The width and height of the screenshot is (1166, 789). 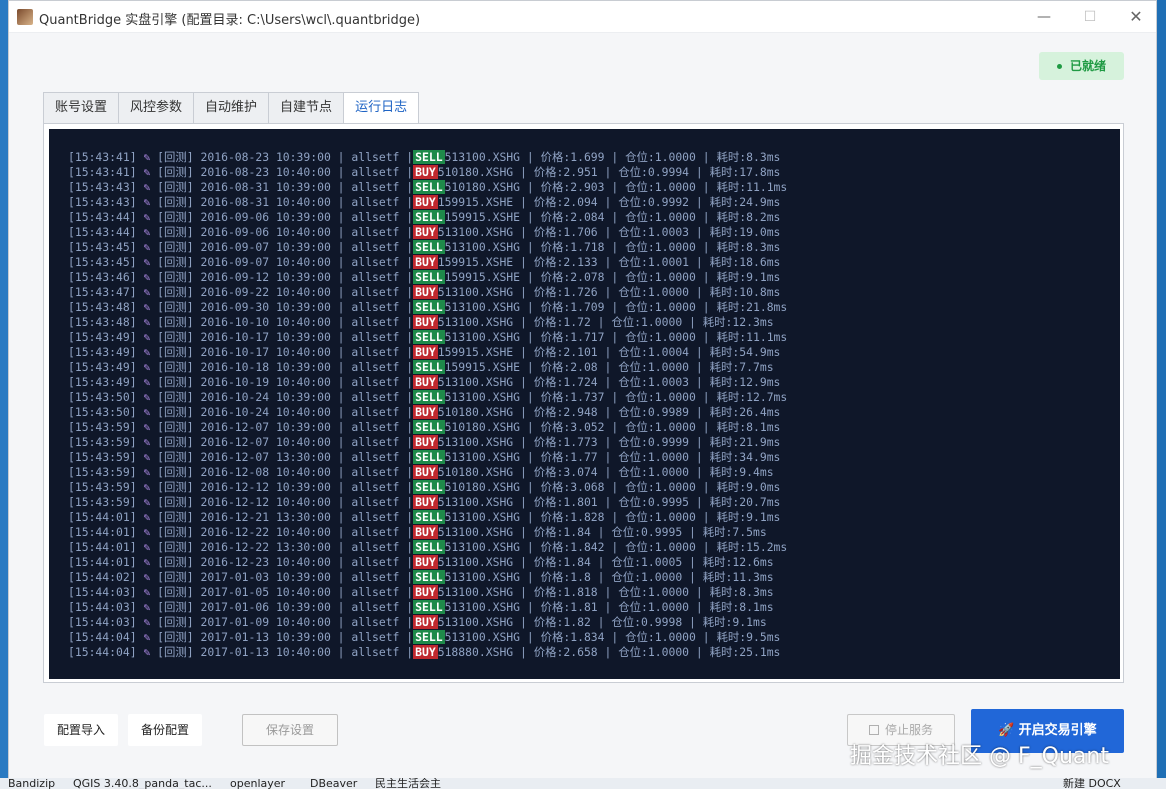 What do you see at coordinates (290, 730) in the screenshot?
I see `save-settings-button: 保存设置` at bounding box center [290, 730].